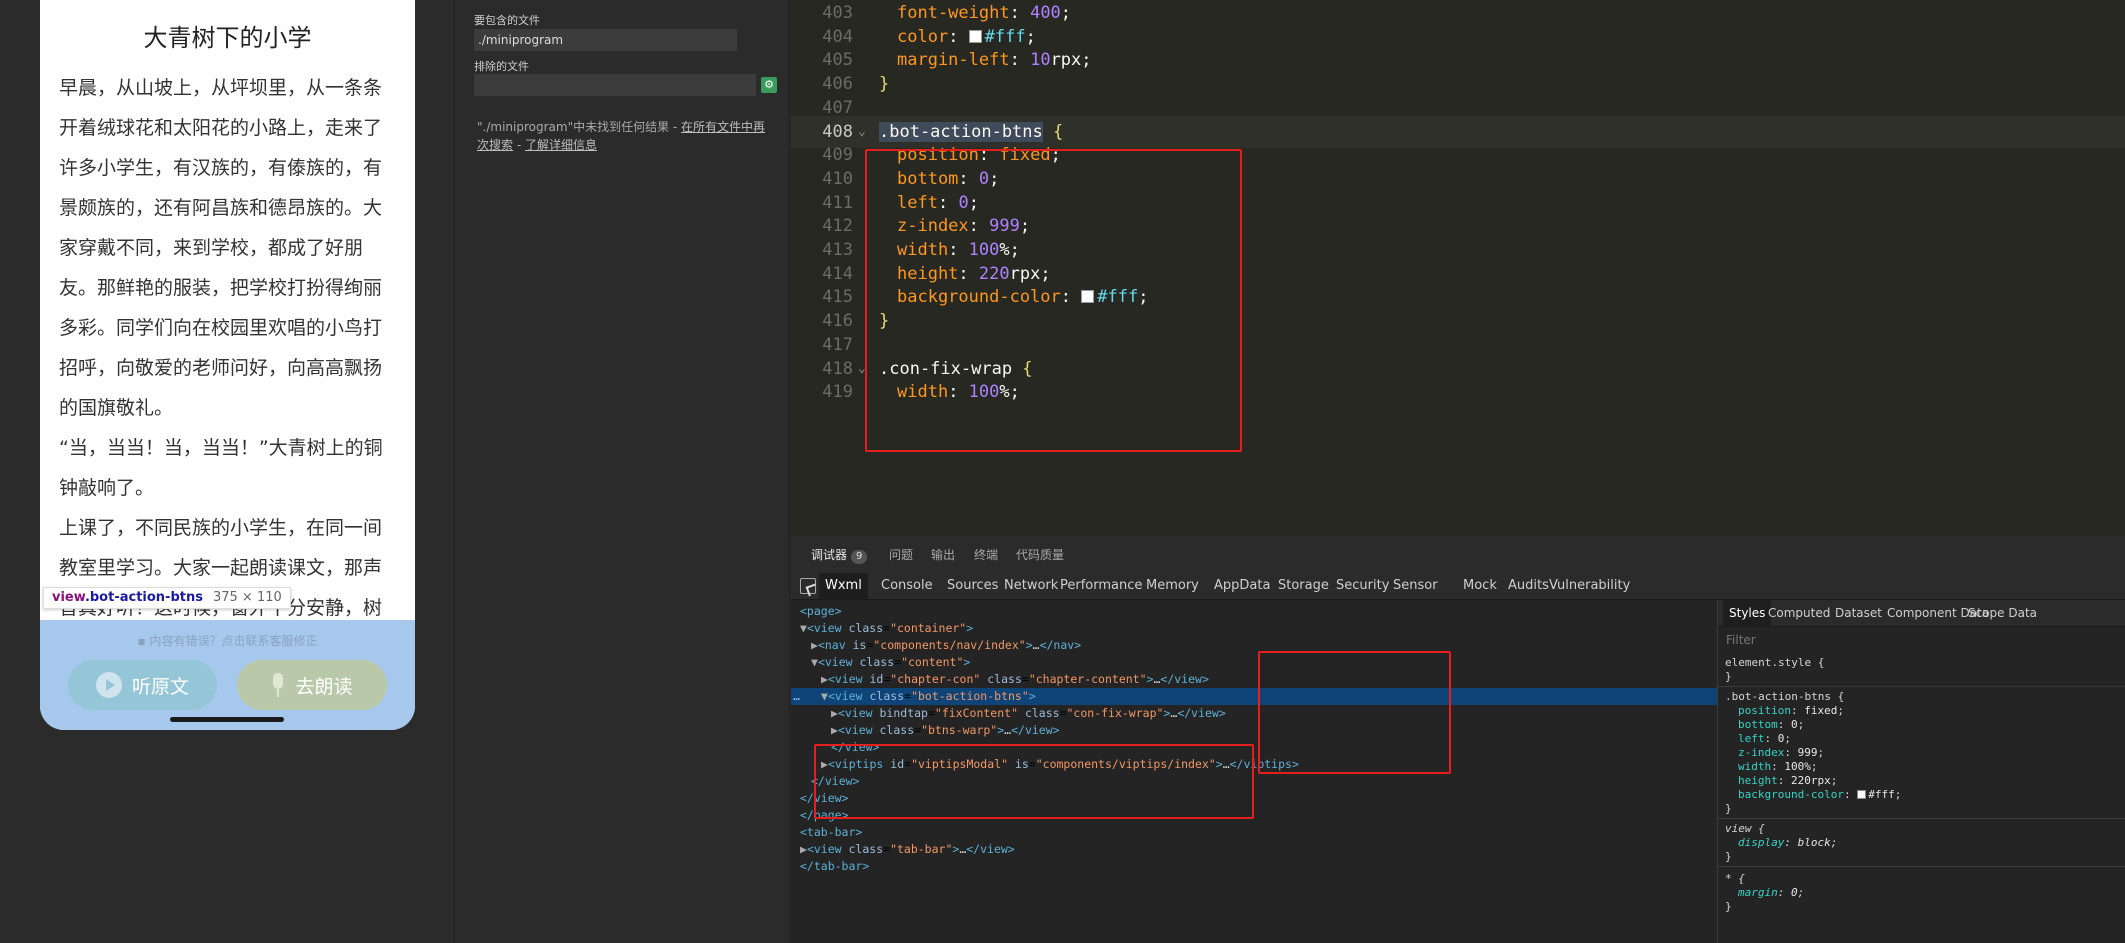  Describe the element at coordinates (901, 554) in the screenshot. I see `tab-problems: 问题` at that location.